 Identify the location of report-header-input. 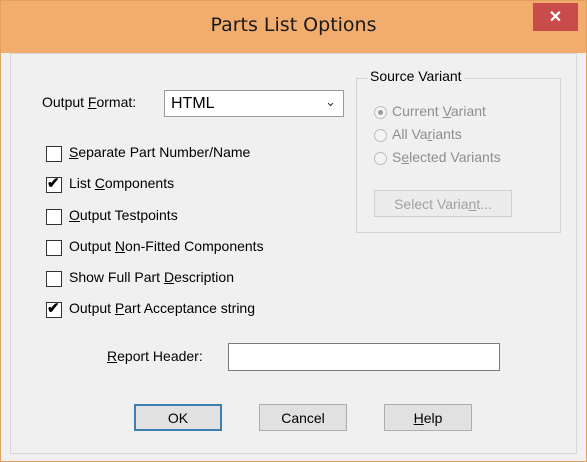
(364, 357).